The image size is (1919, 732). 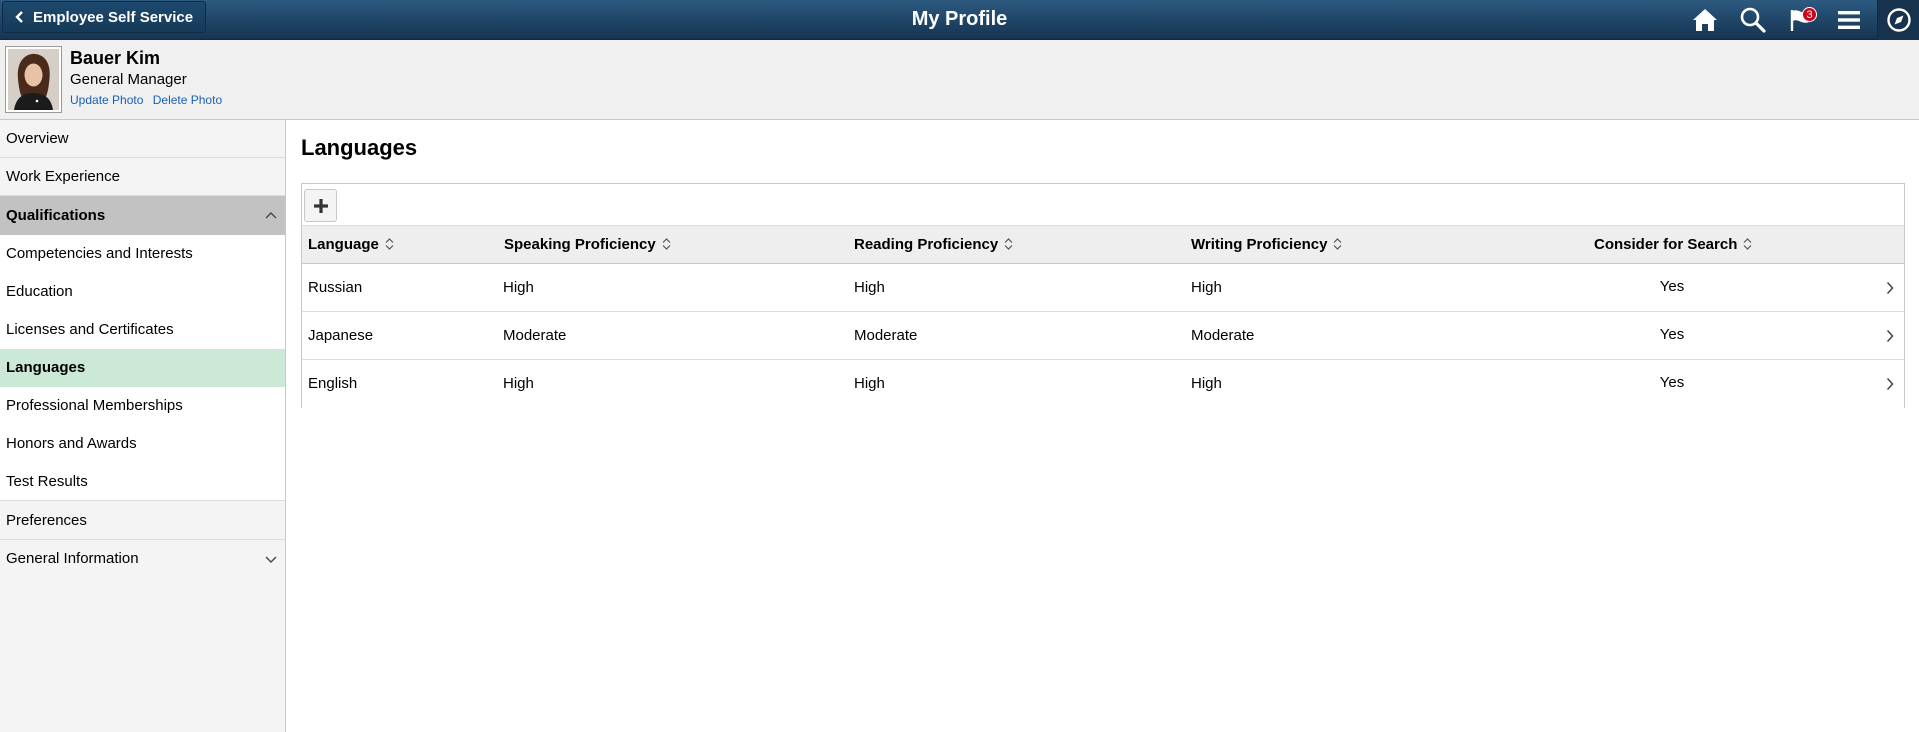 I want to click on cell-reading: Moderate, so click(x=886, y=335).